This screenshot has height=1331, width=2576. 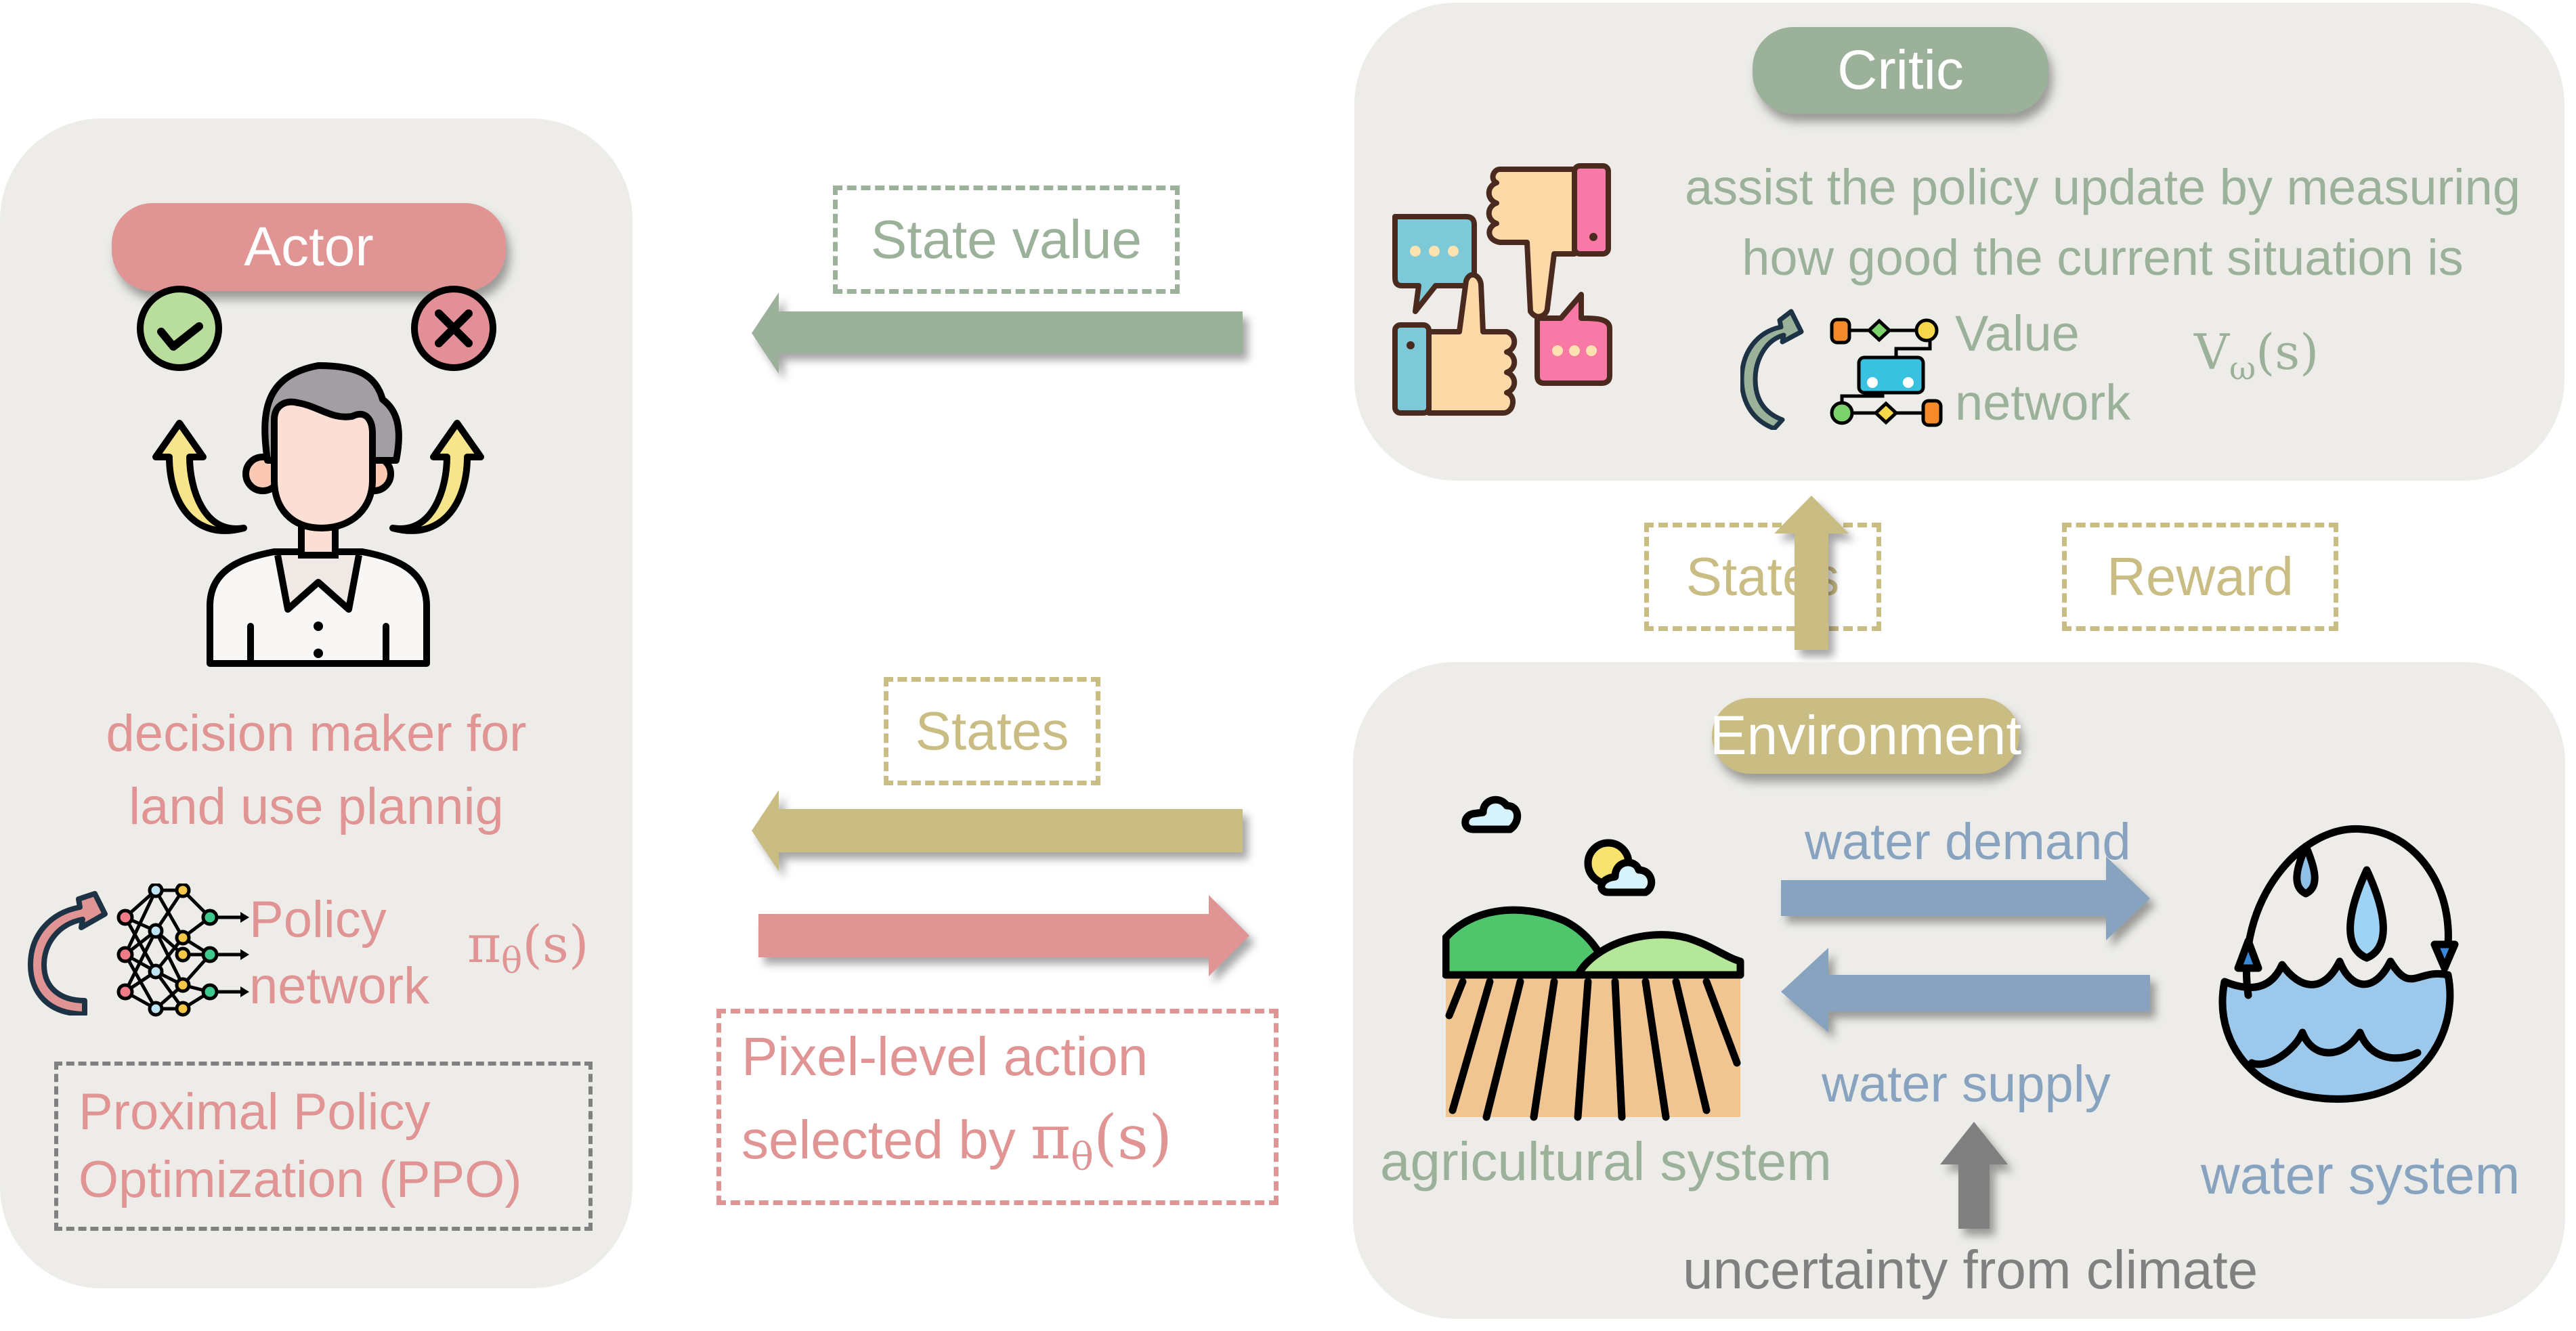 I want to click on neural-network-icon, so click(x=182, y=950).